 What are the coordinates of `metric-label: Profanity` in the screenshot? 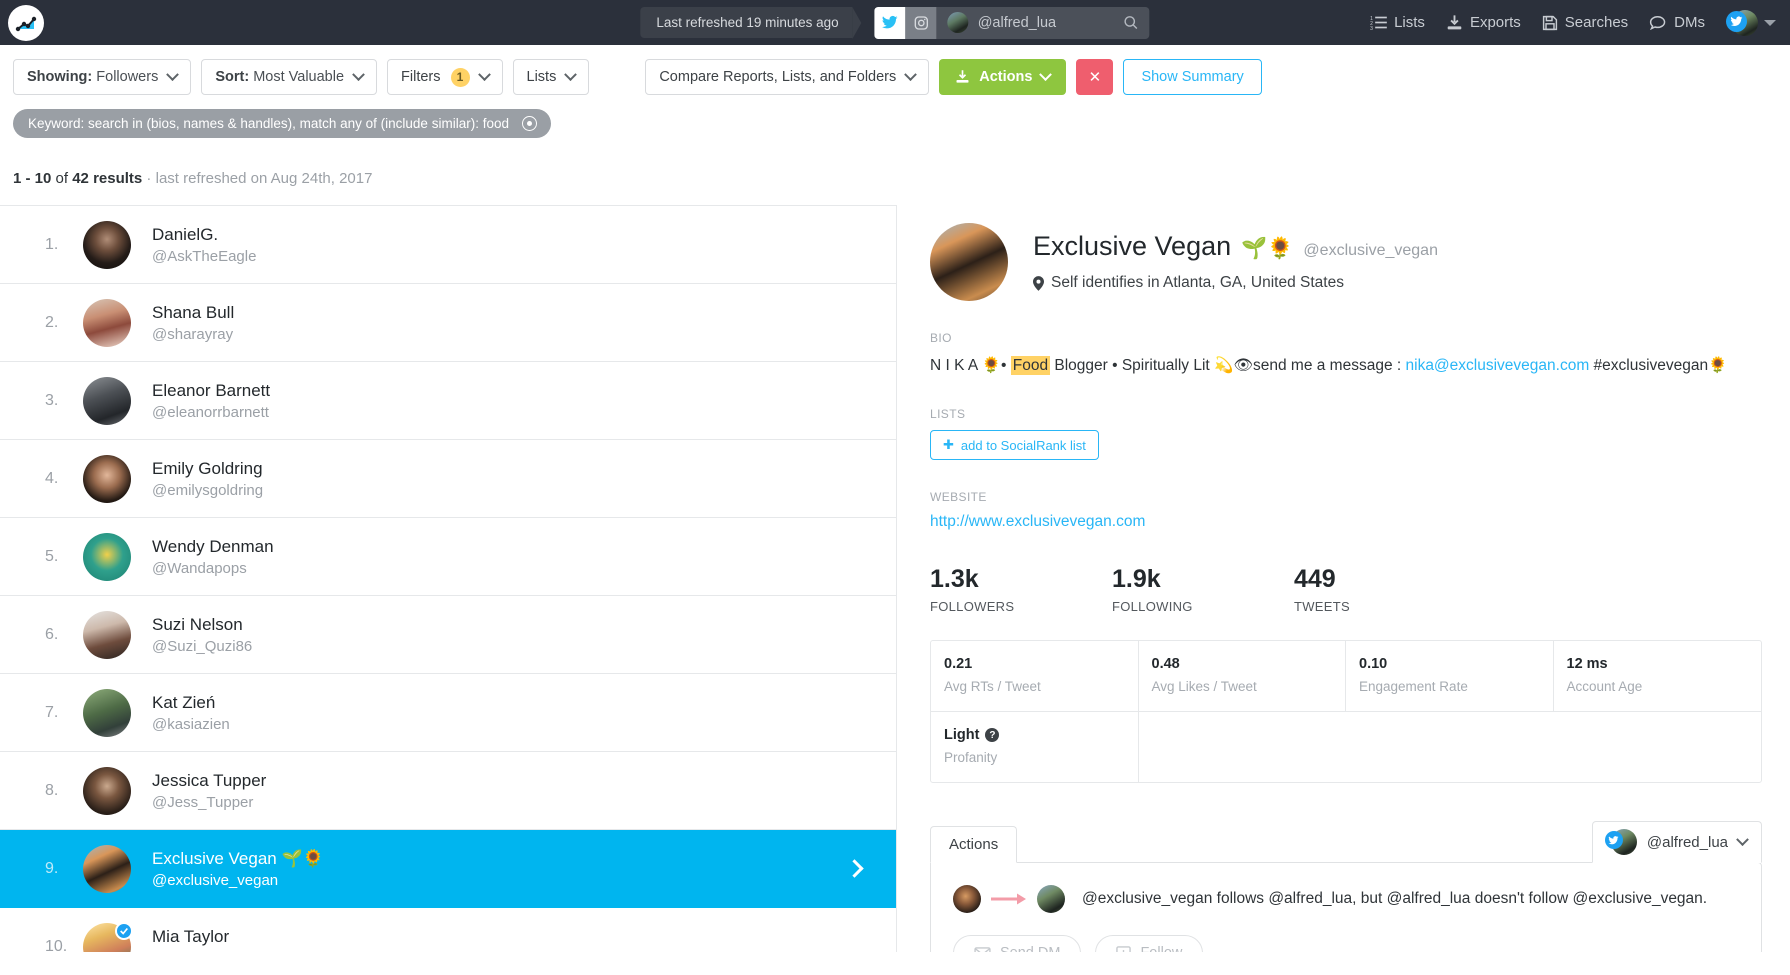 It's located at (971, 758).